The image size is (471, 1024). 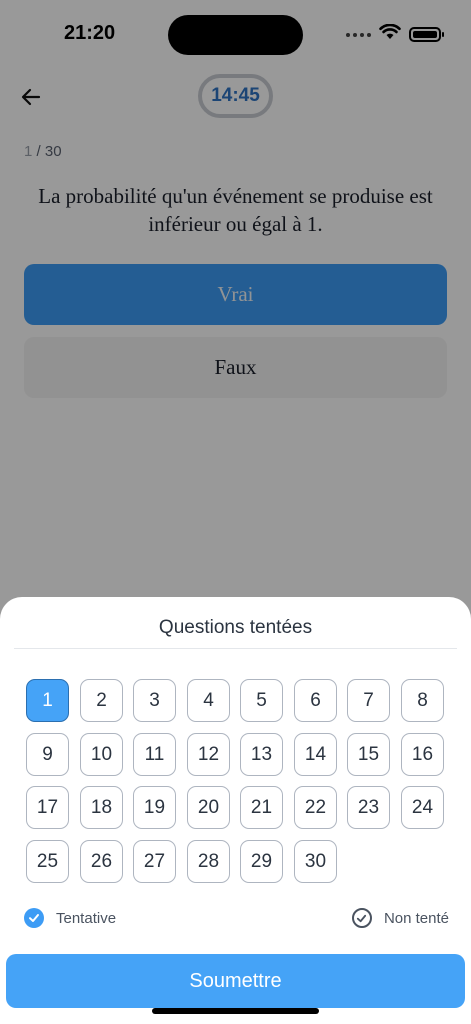 What do you see at coordinates (101, 754) in the screenshot?
I see `question-number-button: 10` at bounding box center [101, 754].